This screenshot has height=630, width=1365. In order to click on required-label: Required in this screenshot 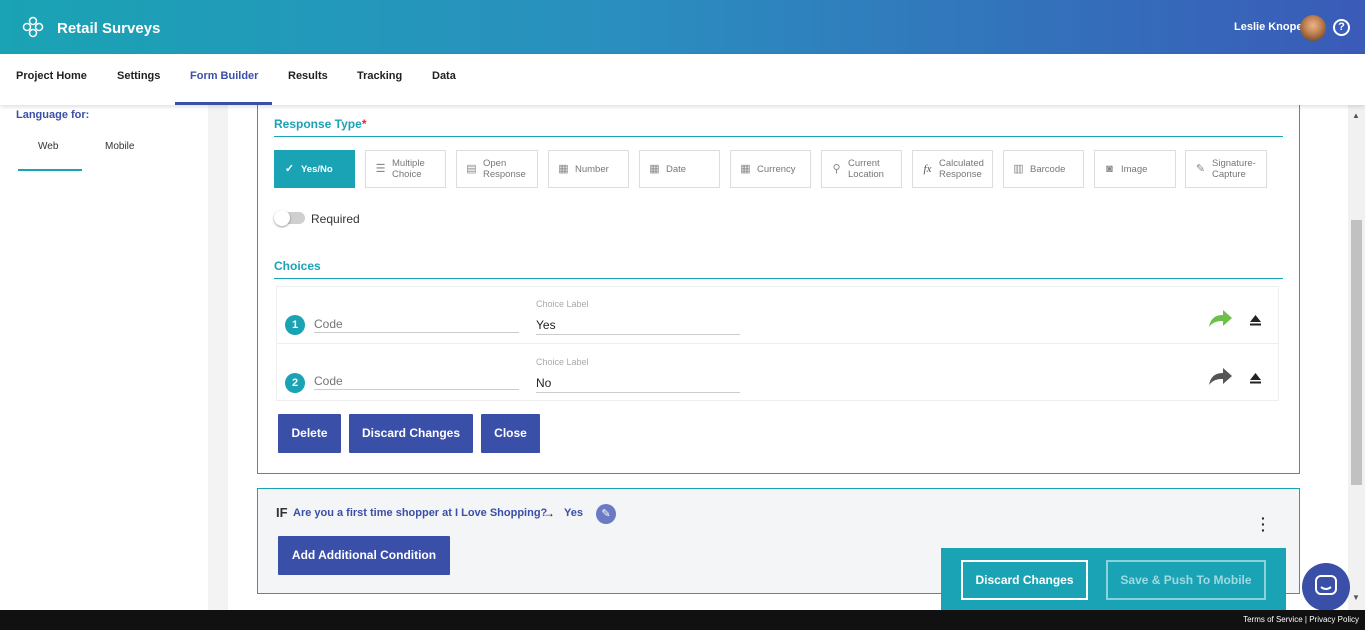, I will do `click(335, 219)`.